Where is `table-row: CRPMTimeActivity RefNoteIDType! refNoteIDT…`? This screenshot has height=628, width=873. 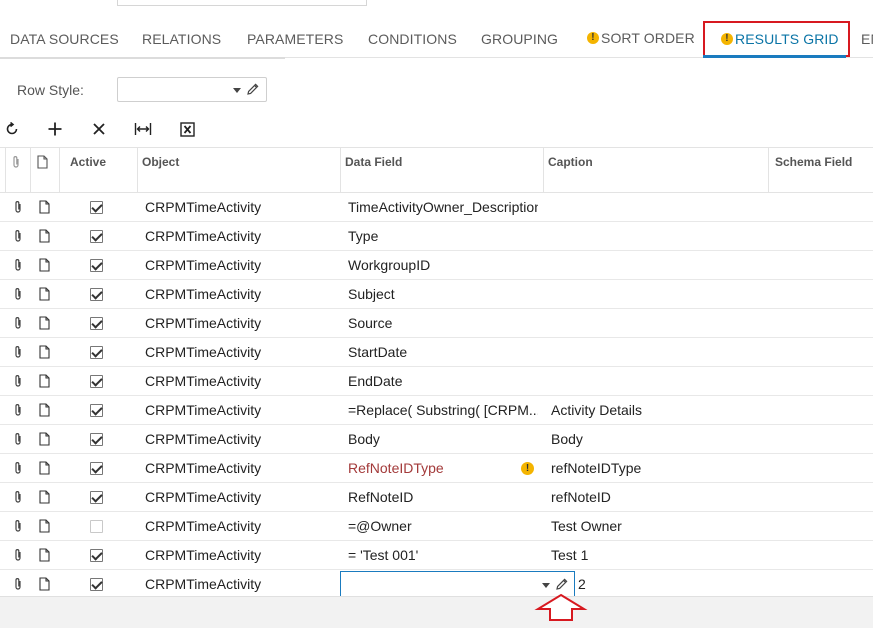
table-row: CRPMTimeActivity RefNoteIDType! refNoteIDT… is located at coordinates (436, 468).